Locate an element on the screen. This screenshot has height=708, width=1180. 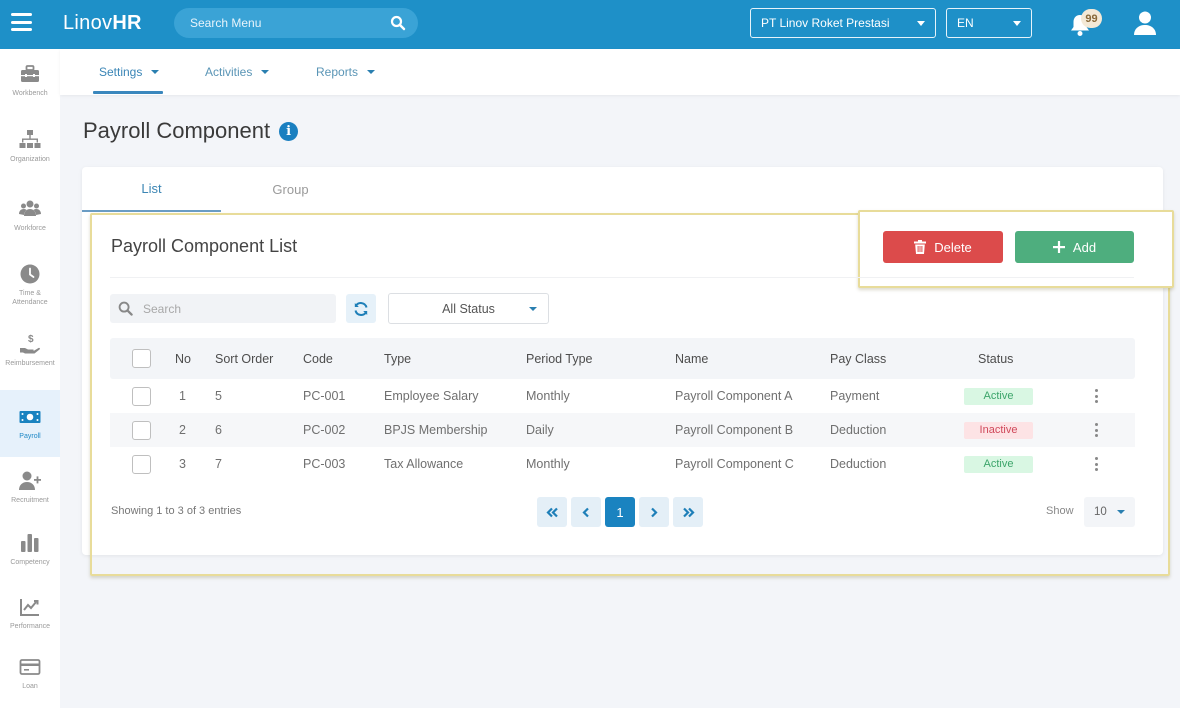
tab-bar: List Group is located at coordinates (622, 189).